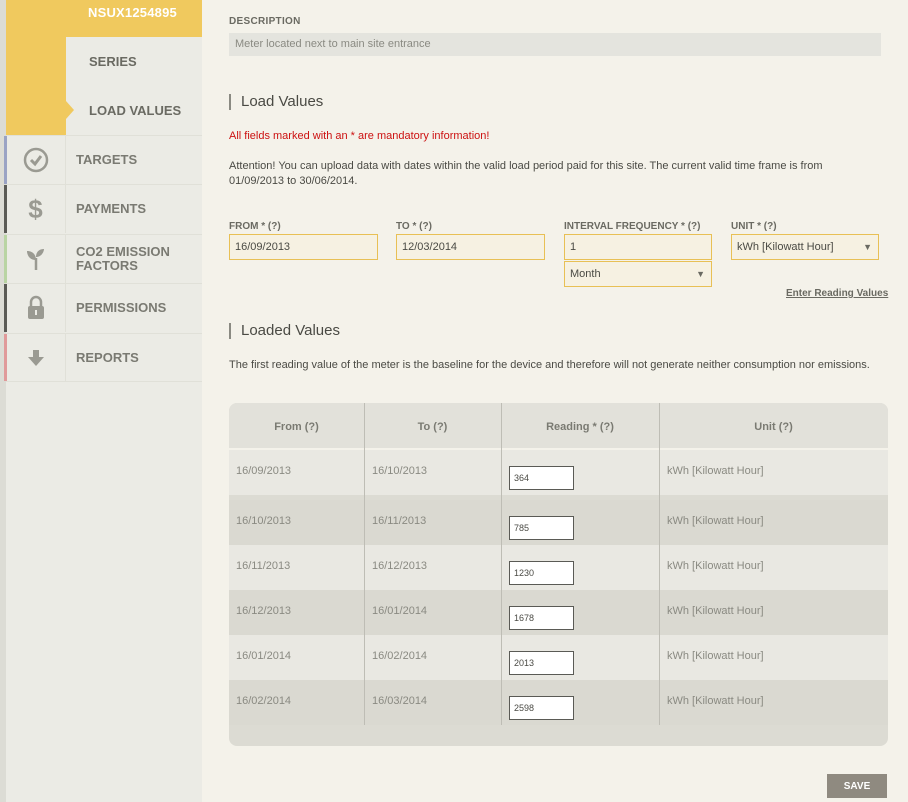  I want to click on sidebar-item-series: SERIES, so click(134, 61).